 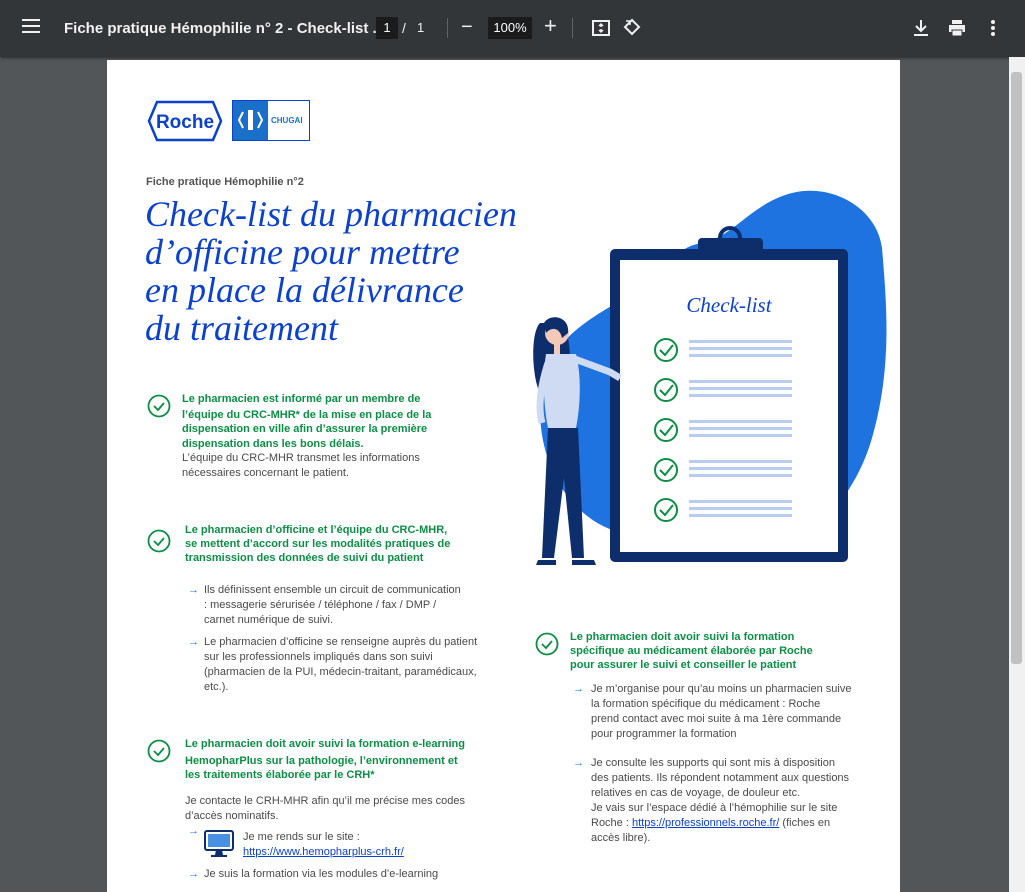 What do you see at coordinates (601, 28) in the screenshot?
I see `fit-page-icon` at bounding box center [601, 28].